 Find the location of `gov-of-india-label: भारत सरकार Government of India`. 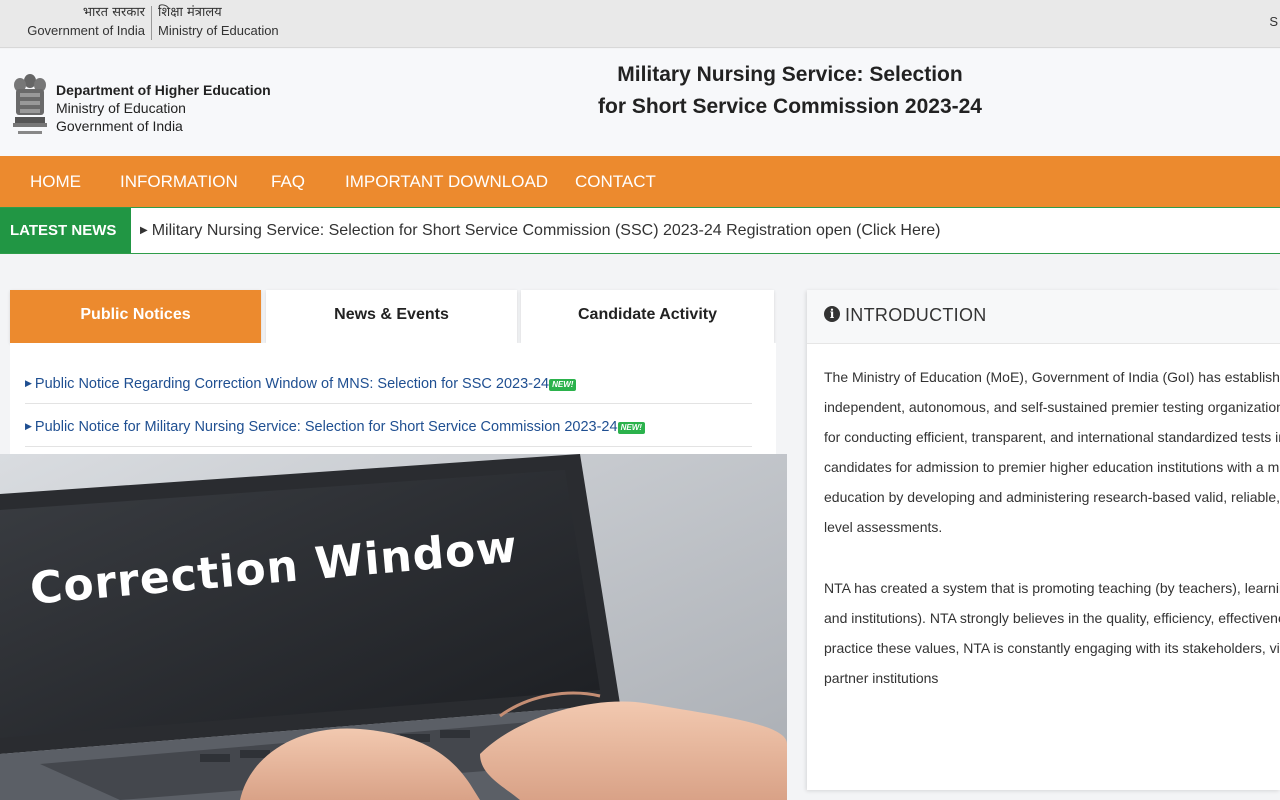

gov-of-india-label: भारत सरकार Government of India is located at coordinates (86, 22).